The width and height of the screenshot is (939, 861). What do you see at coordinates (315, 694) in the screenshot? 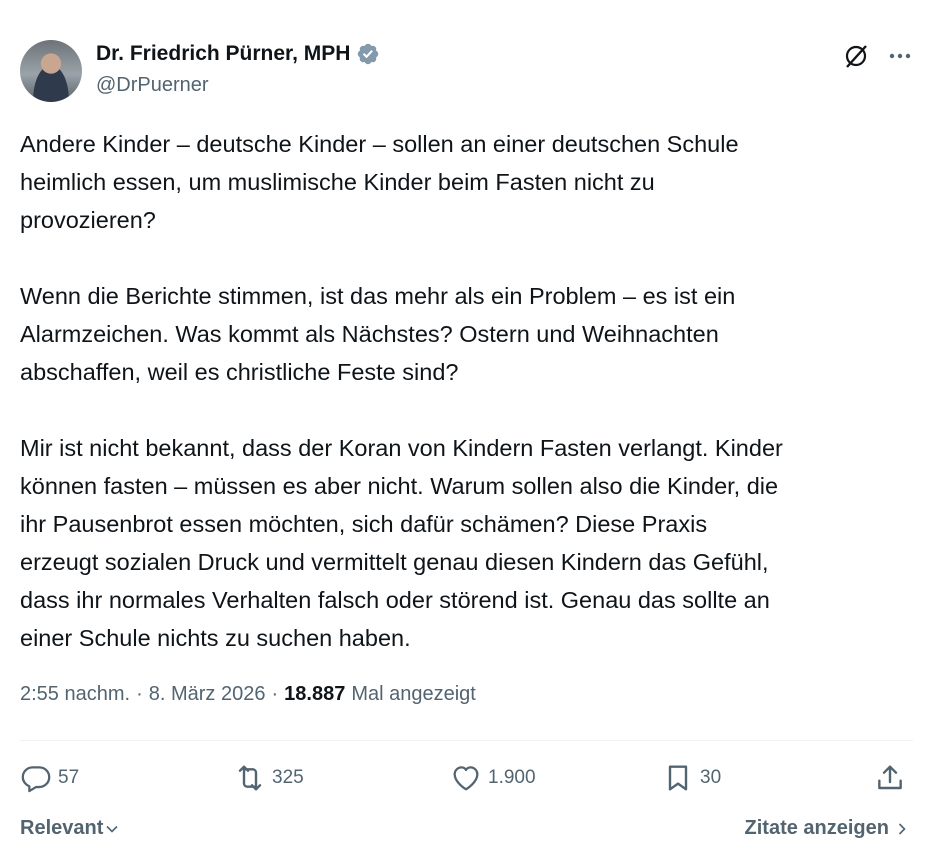
I see `view-count: 18.887` at bounding box center [315, 694].